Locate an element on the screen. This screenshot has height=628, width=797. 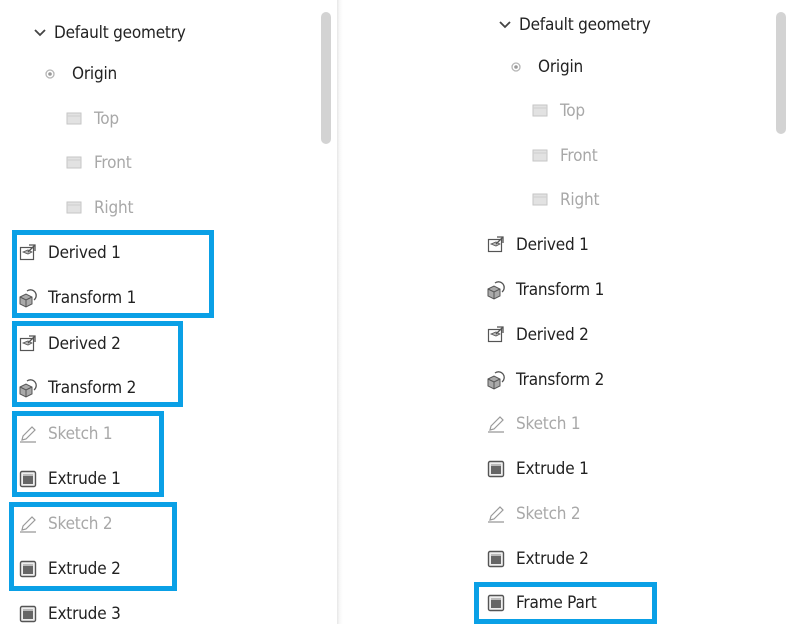
right-feature-default-geometry: Default geometry is located at coordinates (573, 25).